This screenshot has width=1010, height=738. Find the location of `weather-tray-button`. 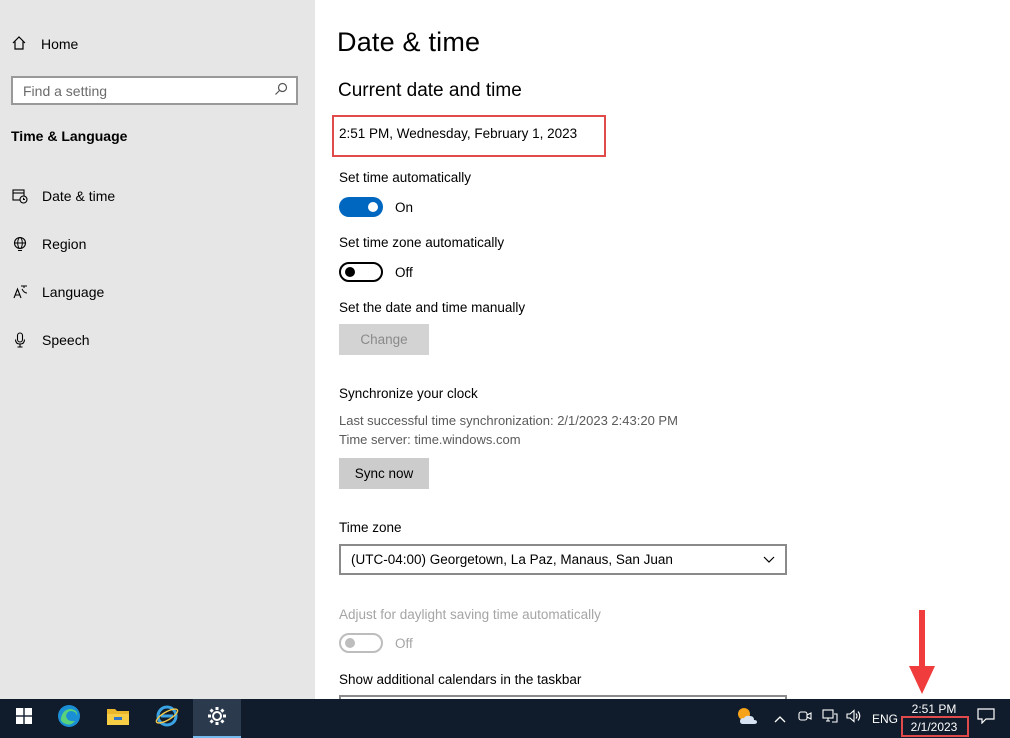

weather-tray-button is located at coordinates (747, 718).